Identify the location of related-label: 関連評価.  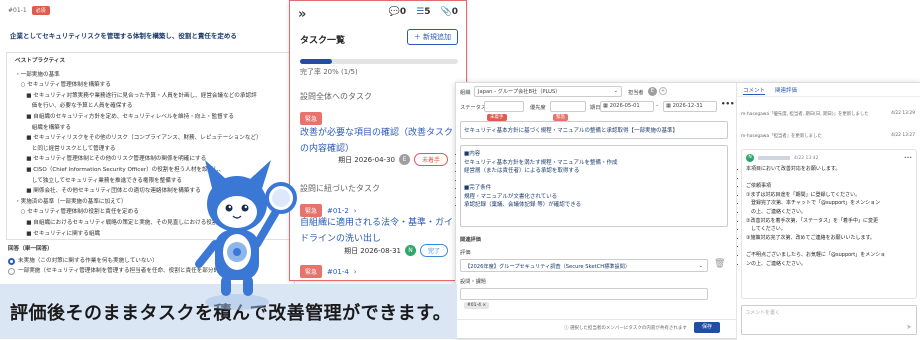
(470, 240).